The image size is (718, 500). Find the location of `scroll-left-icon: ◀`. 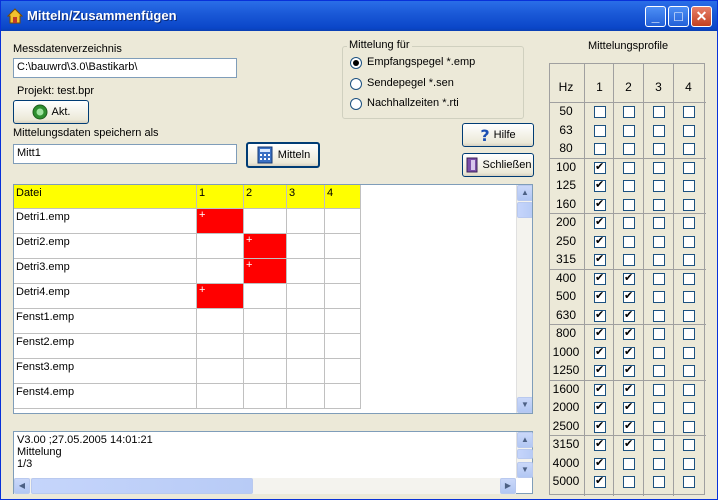

scroll-left-icon: ◀ is located at coordinates (22, 486).